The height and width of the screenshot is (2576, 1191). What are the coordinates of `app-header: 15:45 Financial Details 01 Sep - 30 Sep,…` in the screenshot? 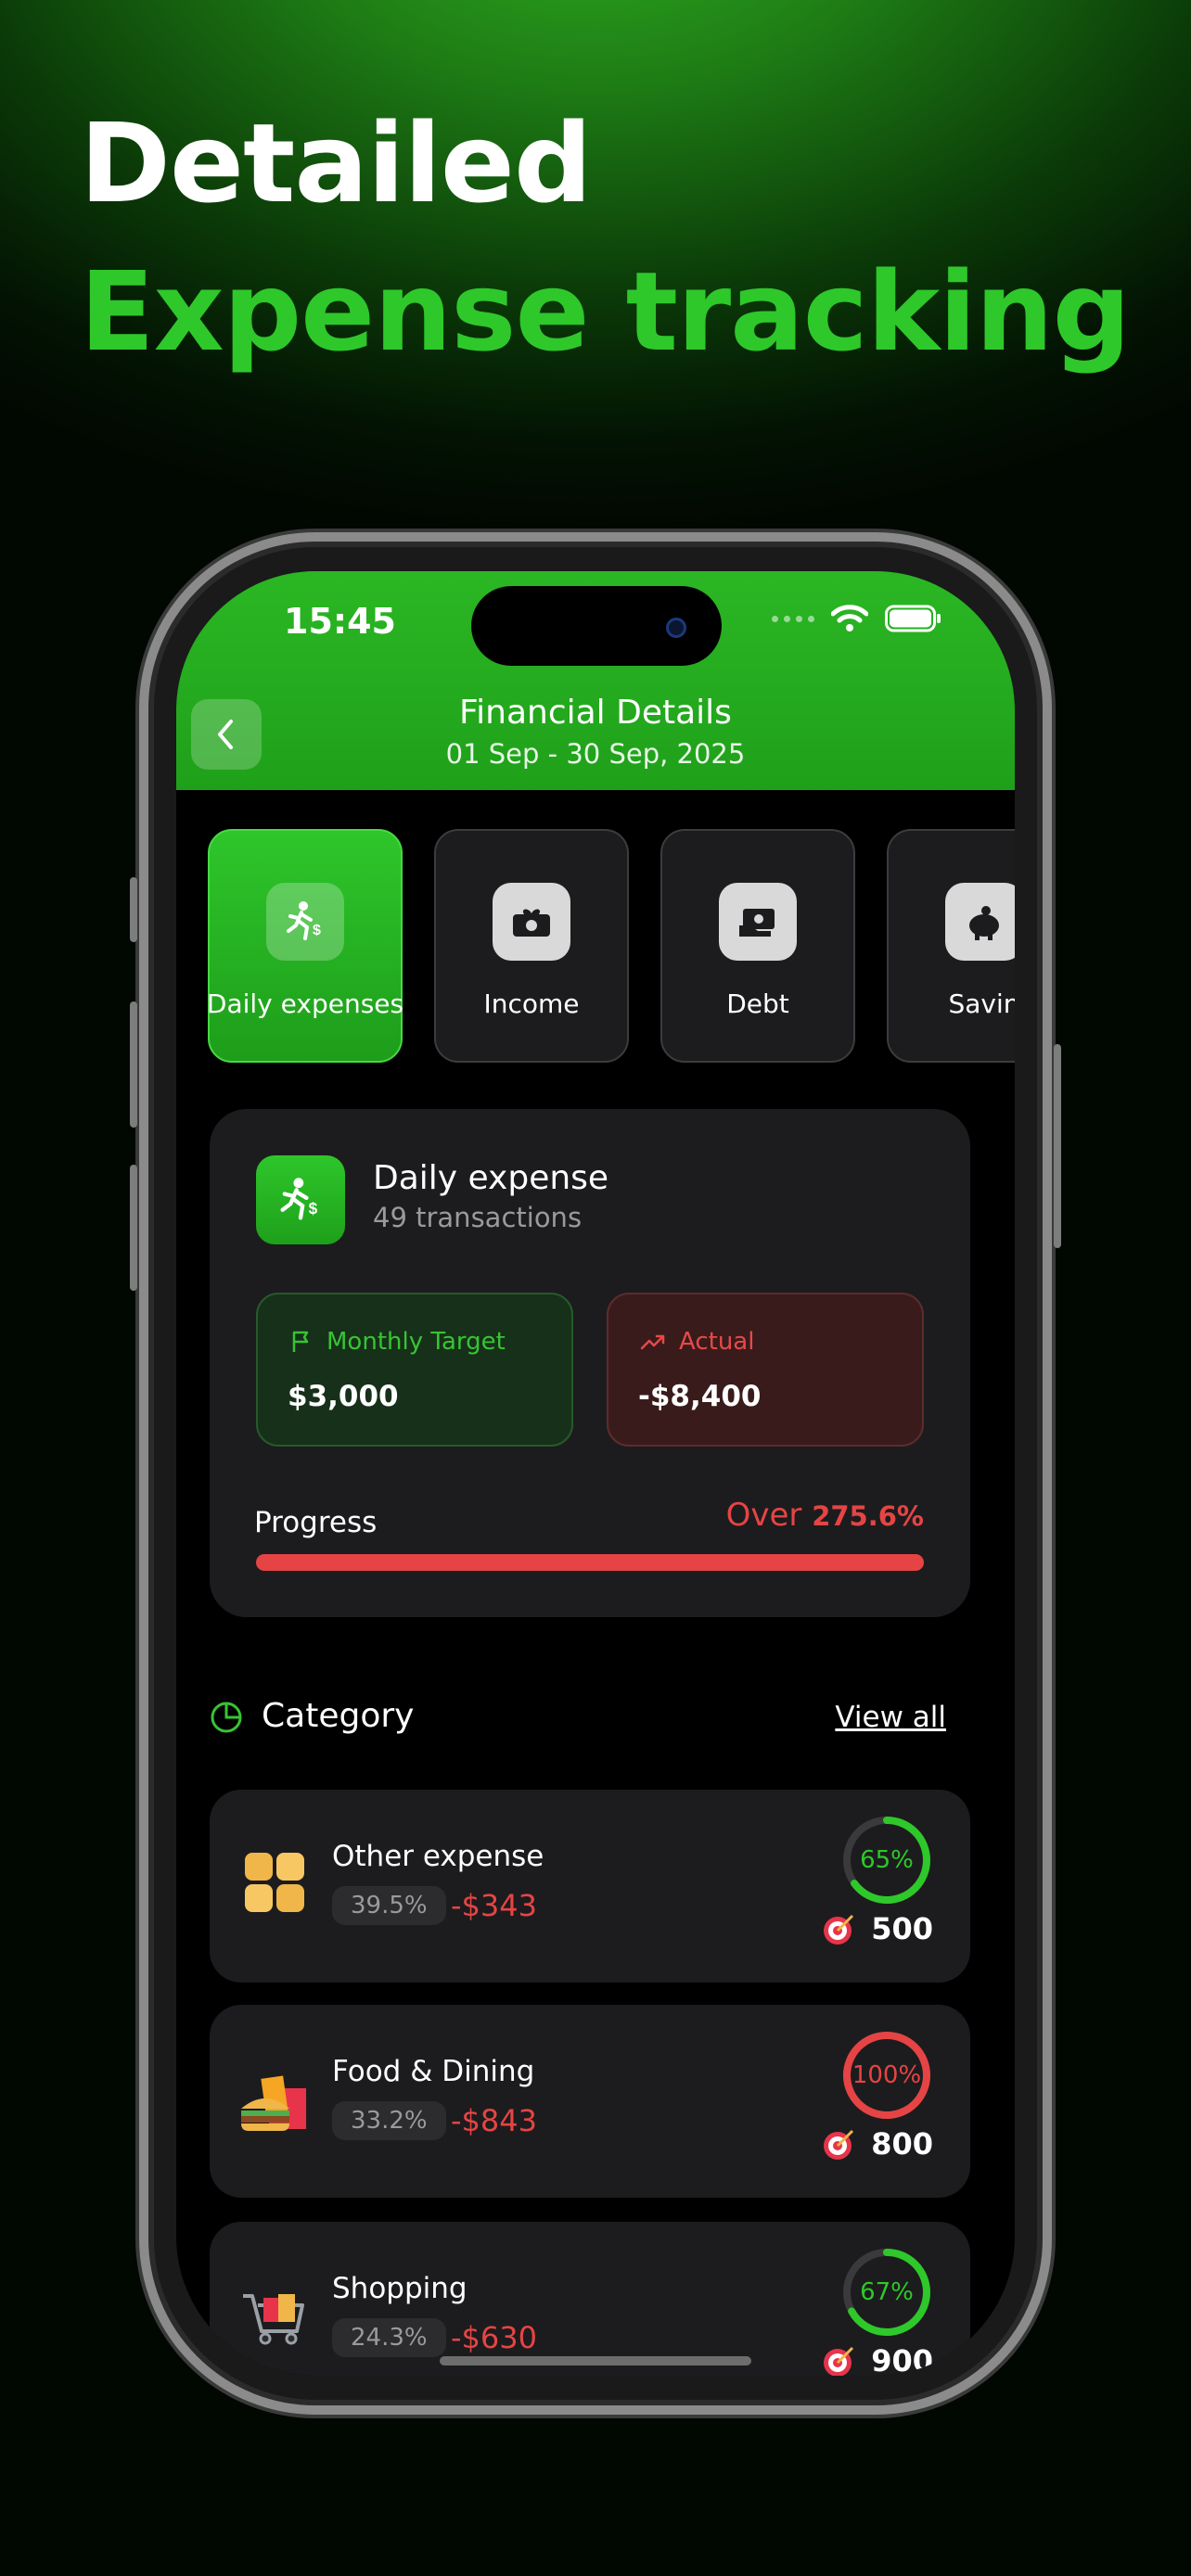 It's located at (595, 680).